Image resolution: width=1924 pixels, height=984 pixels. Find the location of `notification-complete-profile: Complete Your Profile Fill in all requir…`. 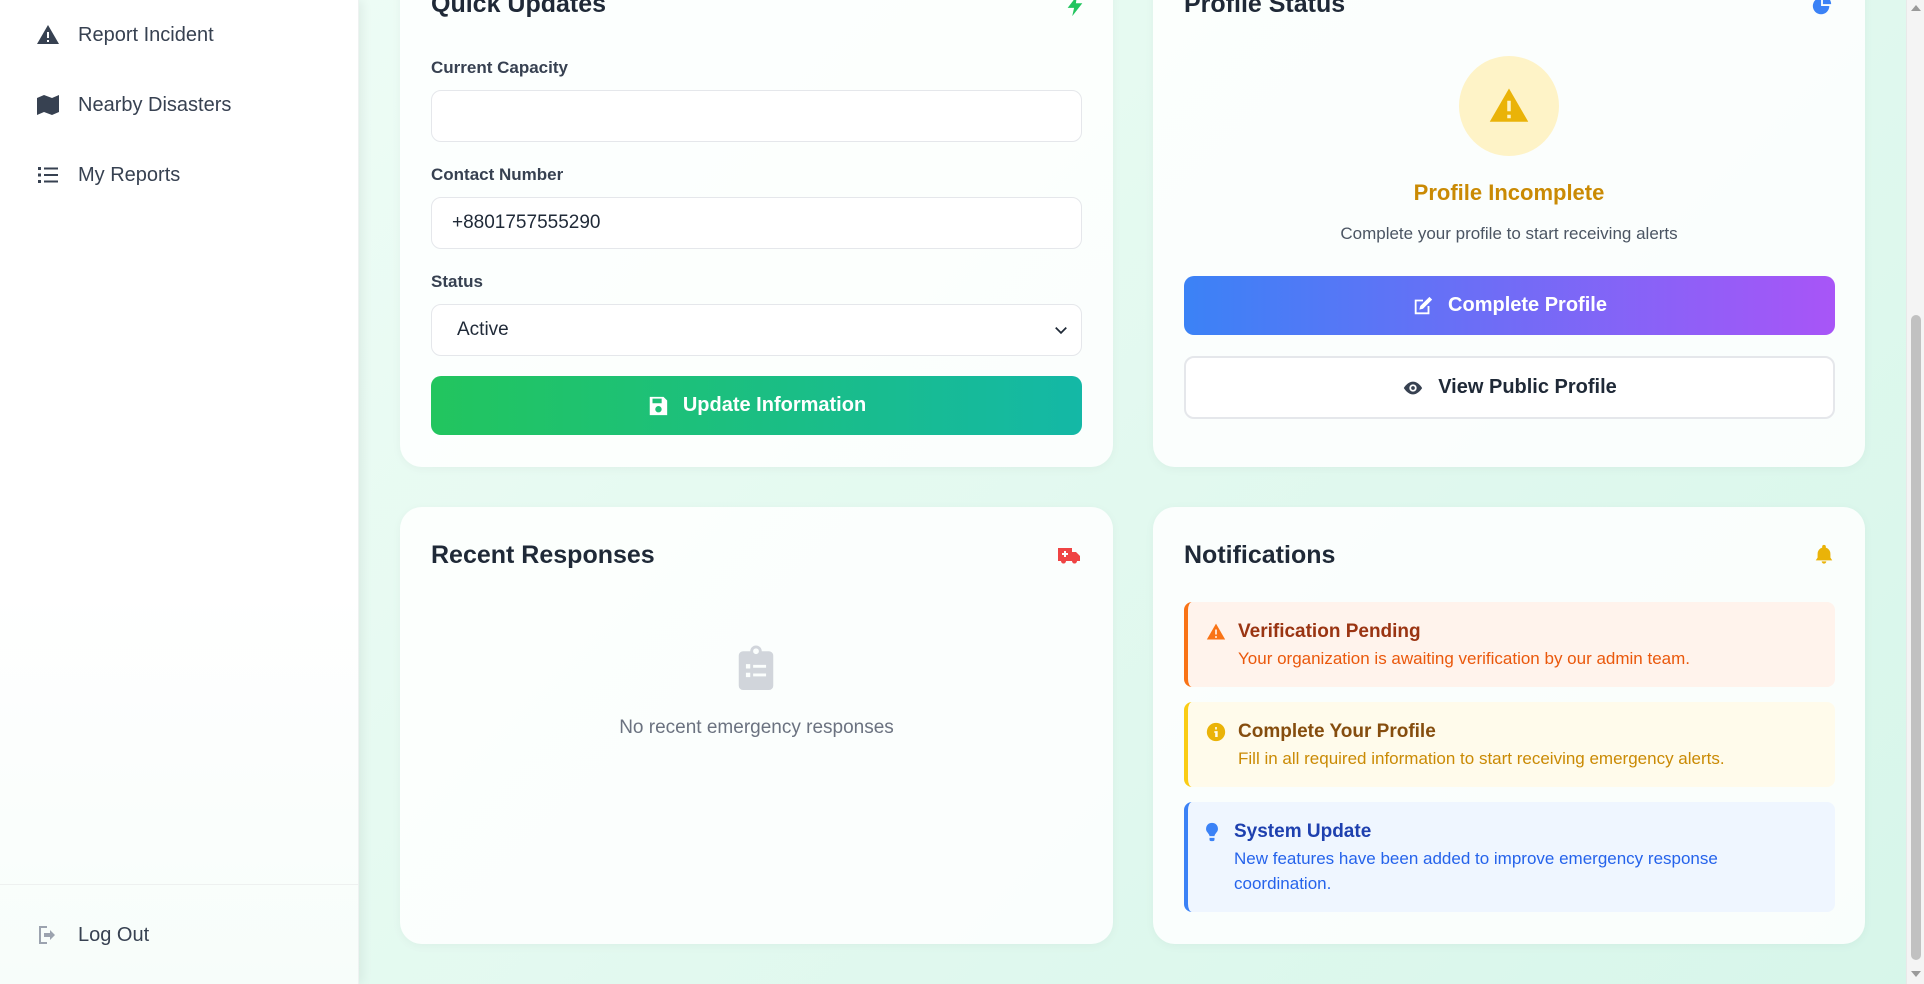

notification-complete-profile: Complete Your Profile Fill in all requir… is located at coordinates (1509, 744).